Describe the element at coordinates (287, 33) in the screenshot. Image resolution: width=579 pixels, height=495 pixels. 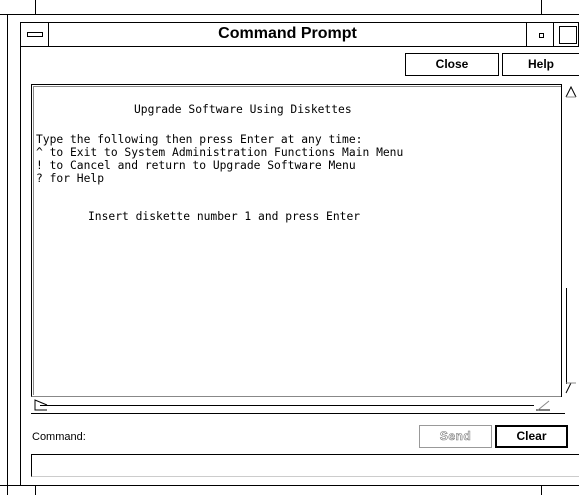
I see `window-title: Command Prompt` at that location.